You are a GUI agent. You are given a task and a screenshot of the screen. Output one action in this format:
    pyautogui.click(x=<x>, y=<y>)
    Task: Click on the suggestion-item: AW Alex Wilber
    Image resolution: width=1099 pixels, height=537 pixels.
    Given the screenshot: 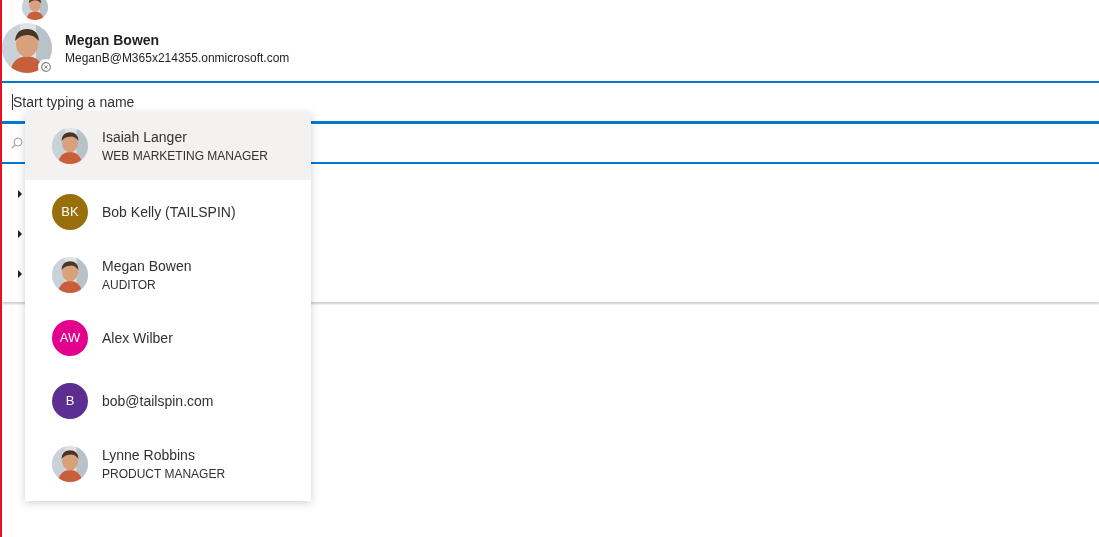 What is the action you would take?
    pyautogui.click(x=168, y=337)
    